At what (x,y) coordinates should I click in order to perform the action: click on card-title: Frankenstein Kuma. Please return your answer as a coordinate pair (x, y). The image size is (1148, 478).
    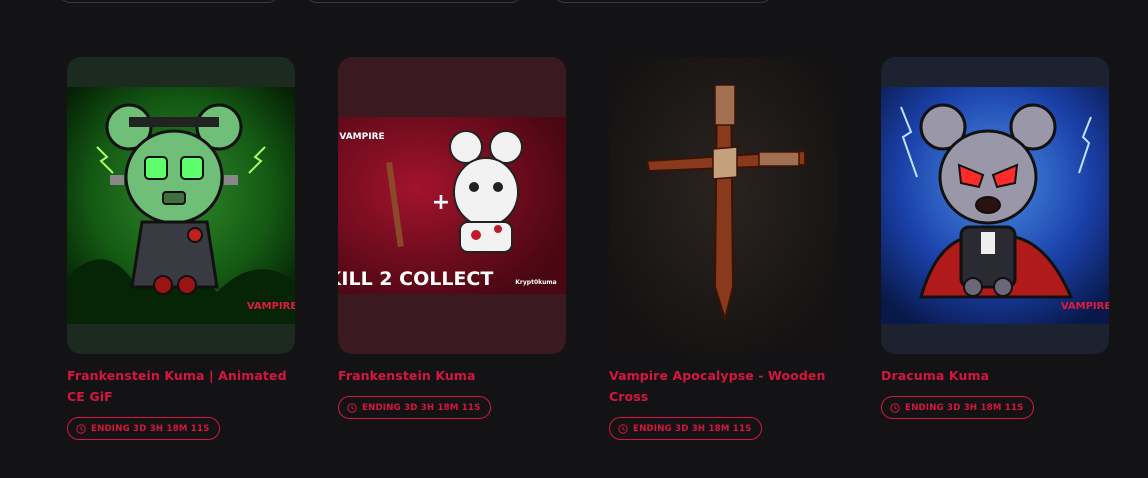
    Looking at the image, I should click on (454, 375).